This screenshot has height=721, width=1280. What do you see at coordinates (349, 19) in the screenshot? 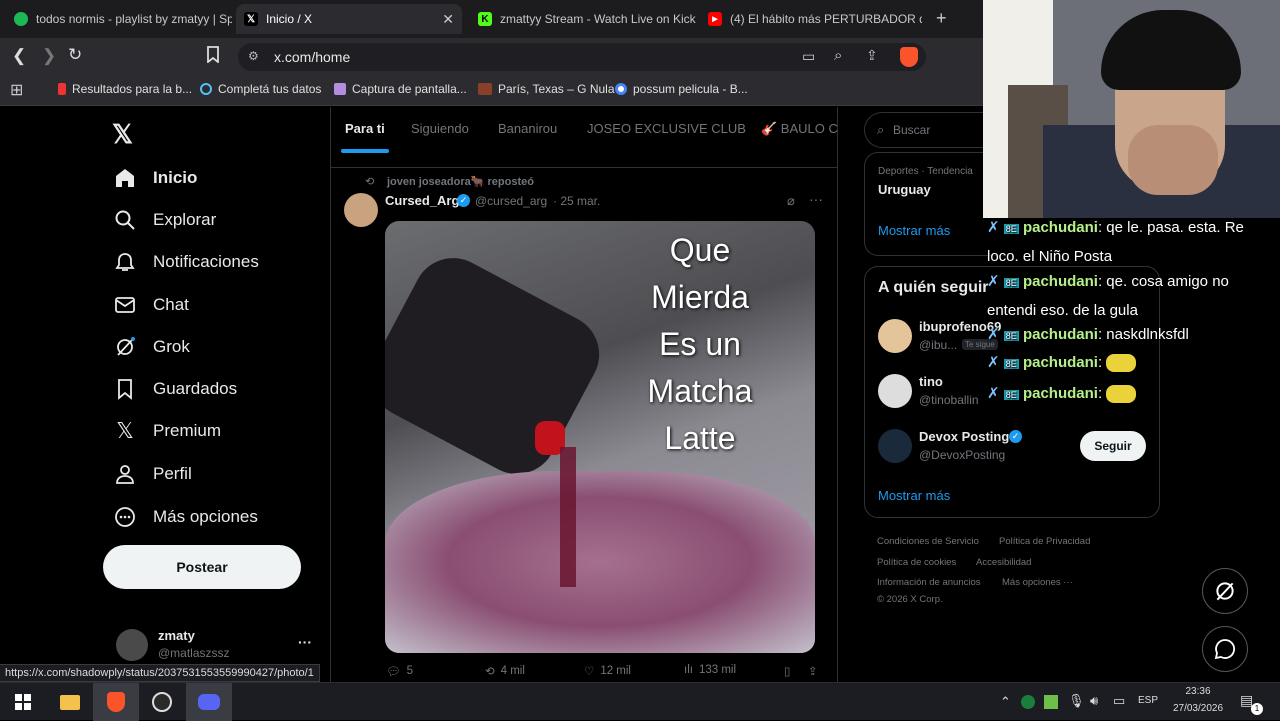
I see `tab-x-home: 𝕏 Inicio / X ✕` at bounding box center [349, 19].